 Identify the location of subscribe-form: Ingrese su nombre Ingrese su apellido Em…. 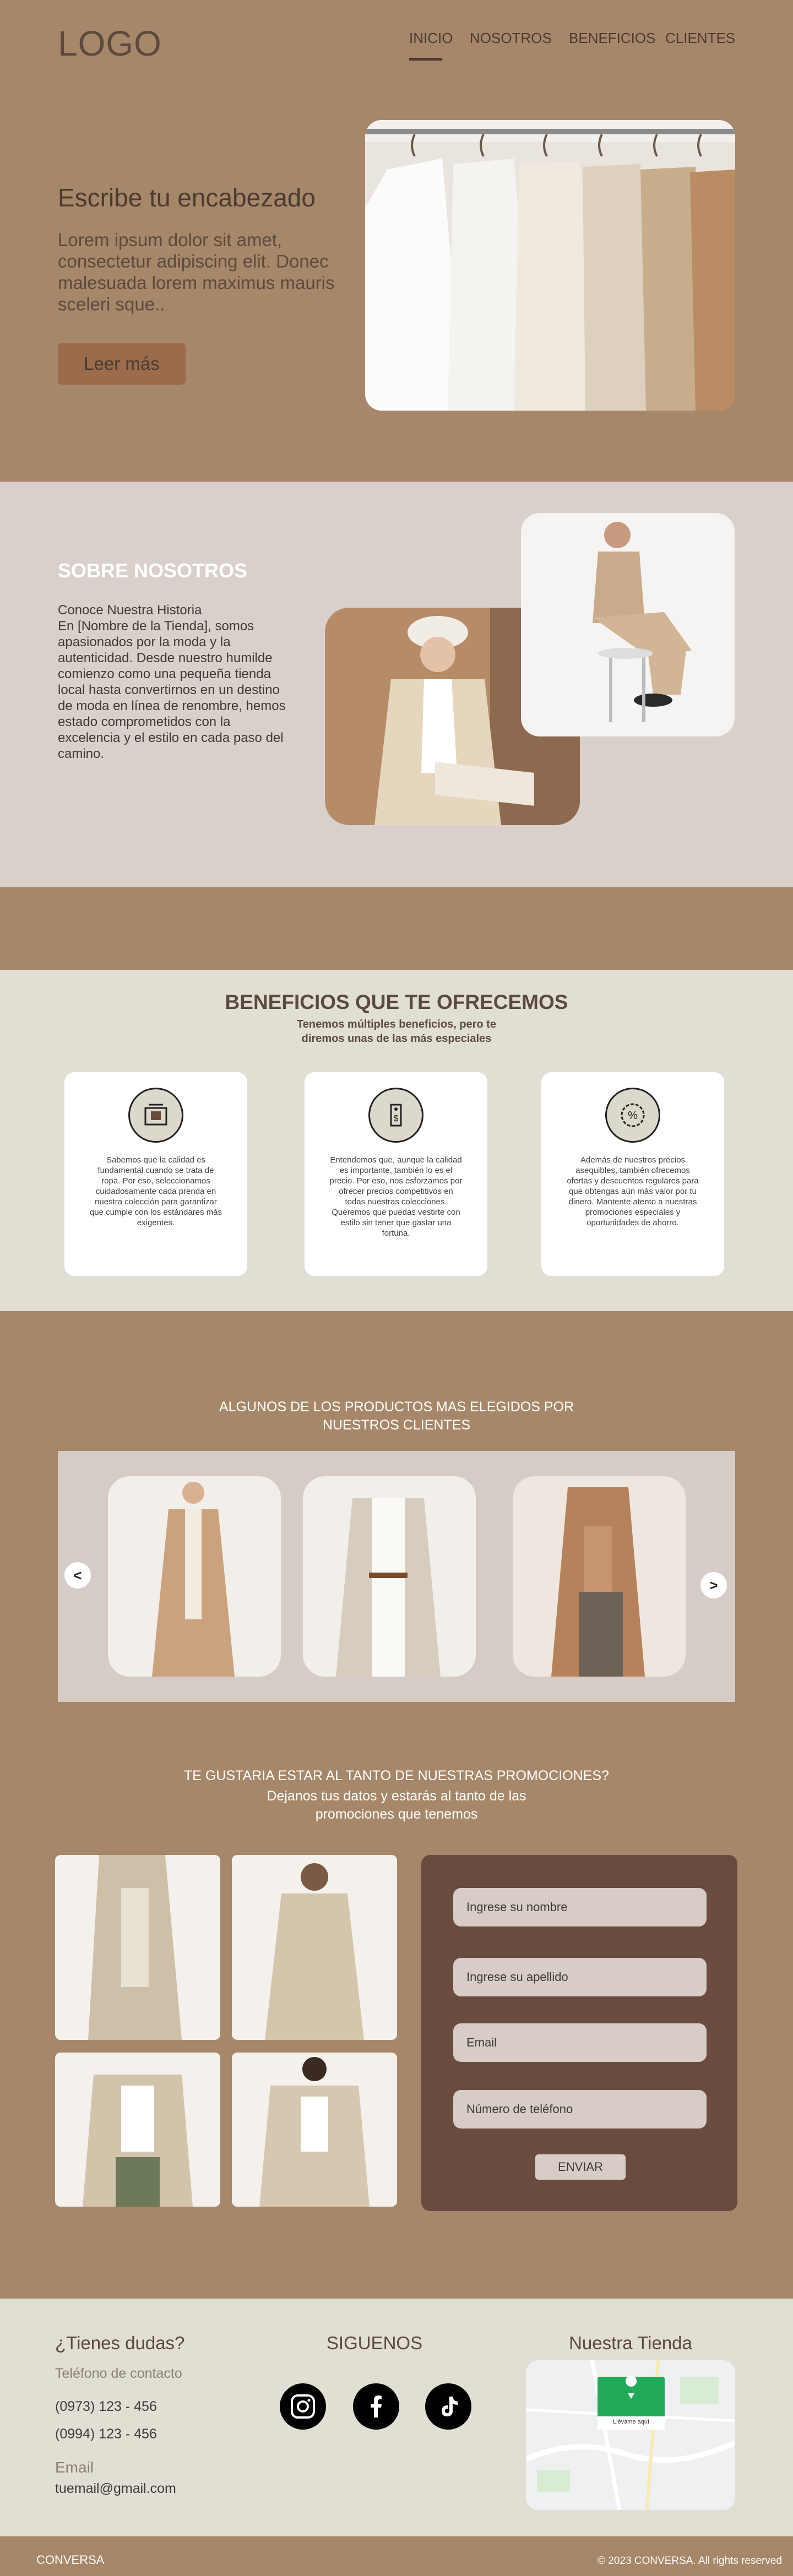
(579, 2033).